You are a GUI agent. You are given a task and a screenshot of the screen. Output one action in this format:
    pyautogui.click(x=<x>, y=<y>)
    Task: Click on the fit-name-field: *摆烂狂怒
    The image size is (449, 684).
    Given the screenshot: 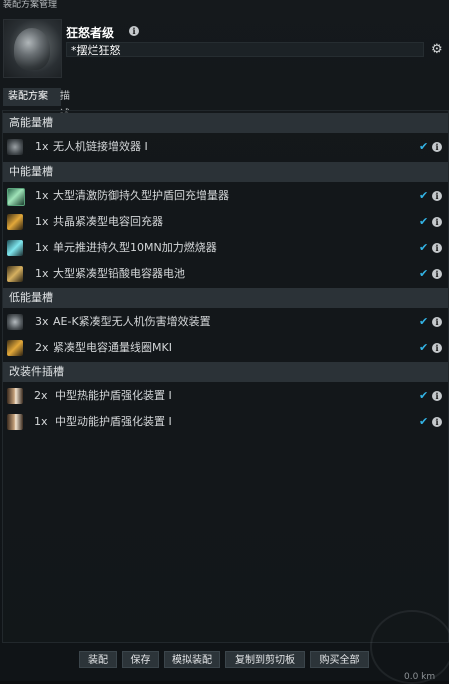 What is the action you would take?
    pyautogui.click(x=245, y=49)
    